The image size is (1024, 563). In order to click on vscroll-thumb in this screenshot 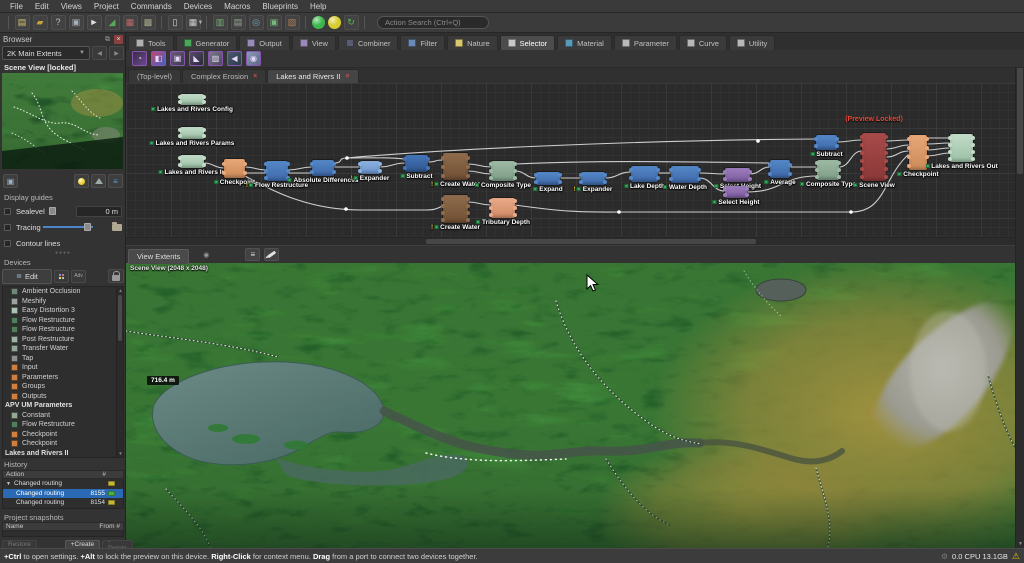, I will do `click(1020, 119)`.